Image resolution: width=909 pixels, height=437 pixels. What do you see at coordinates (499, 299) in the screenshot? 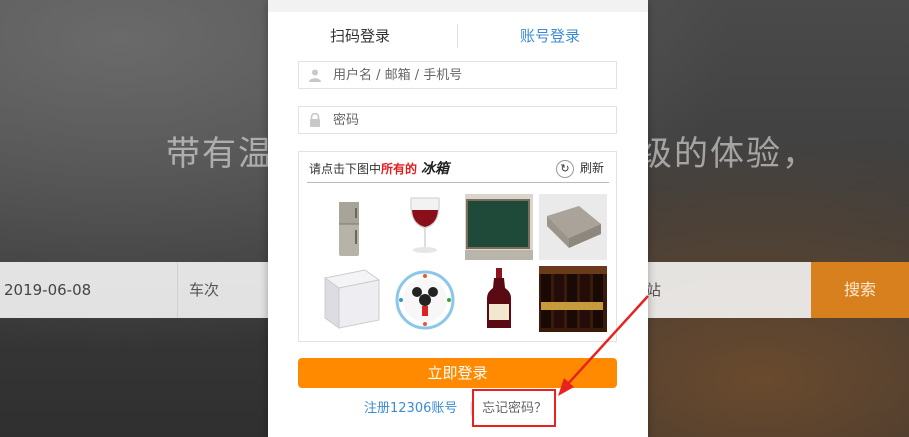
I see `captcha-image-wine-bottle` at bounding box center [499, 299].